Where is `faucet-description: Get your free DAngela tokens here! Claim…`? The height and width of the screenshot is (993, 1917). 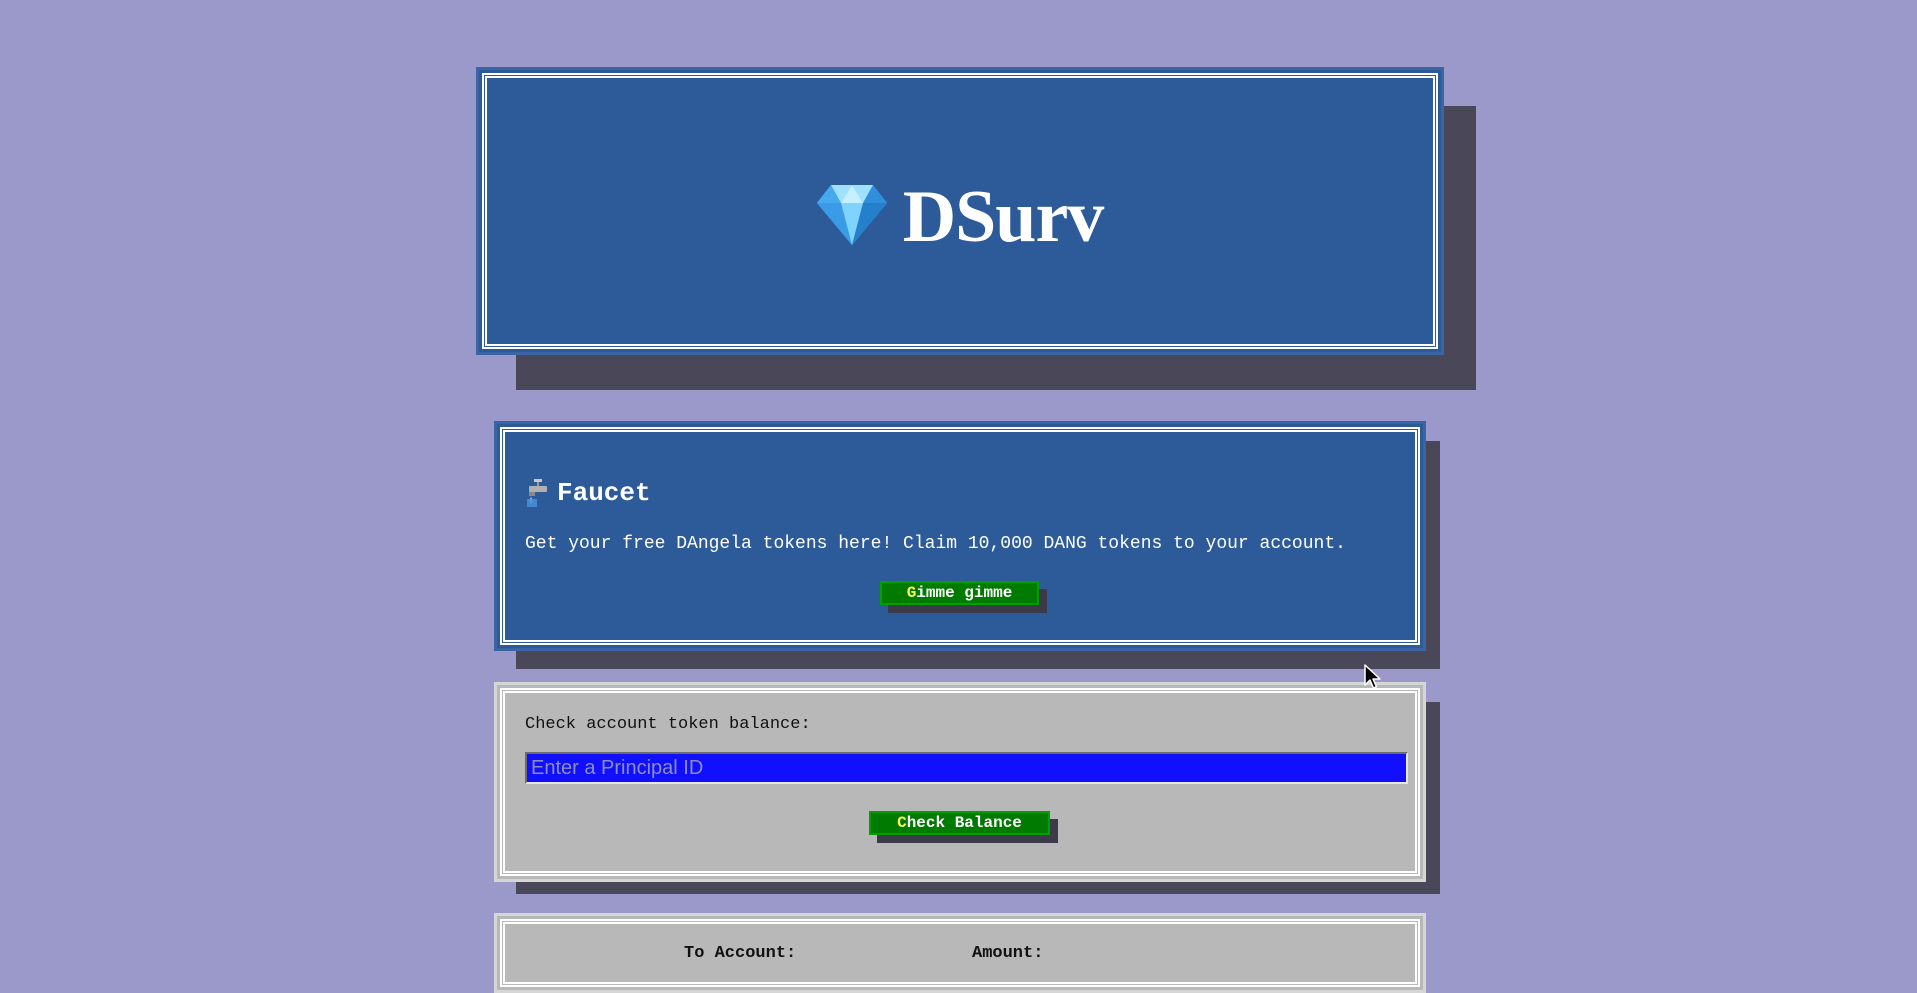 faucet-description: Get your free DAngela tokens here! Claim… is located at coordinates (935, 544).